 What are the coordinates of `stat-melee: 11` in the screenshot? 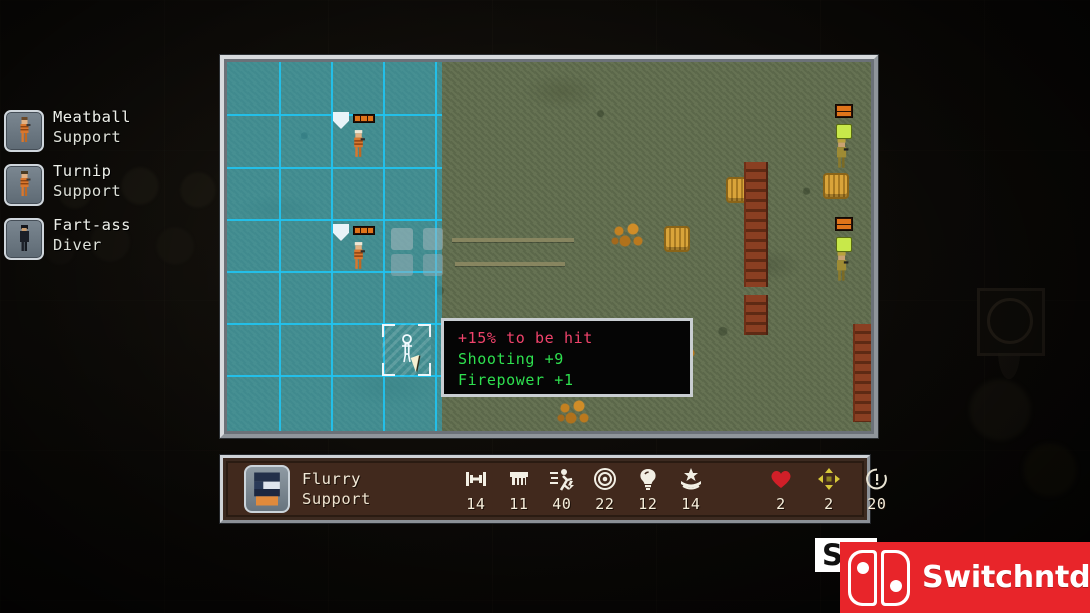 It's located at (519, 489).